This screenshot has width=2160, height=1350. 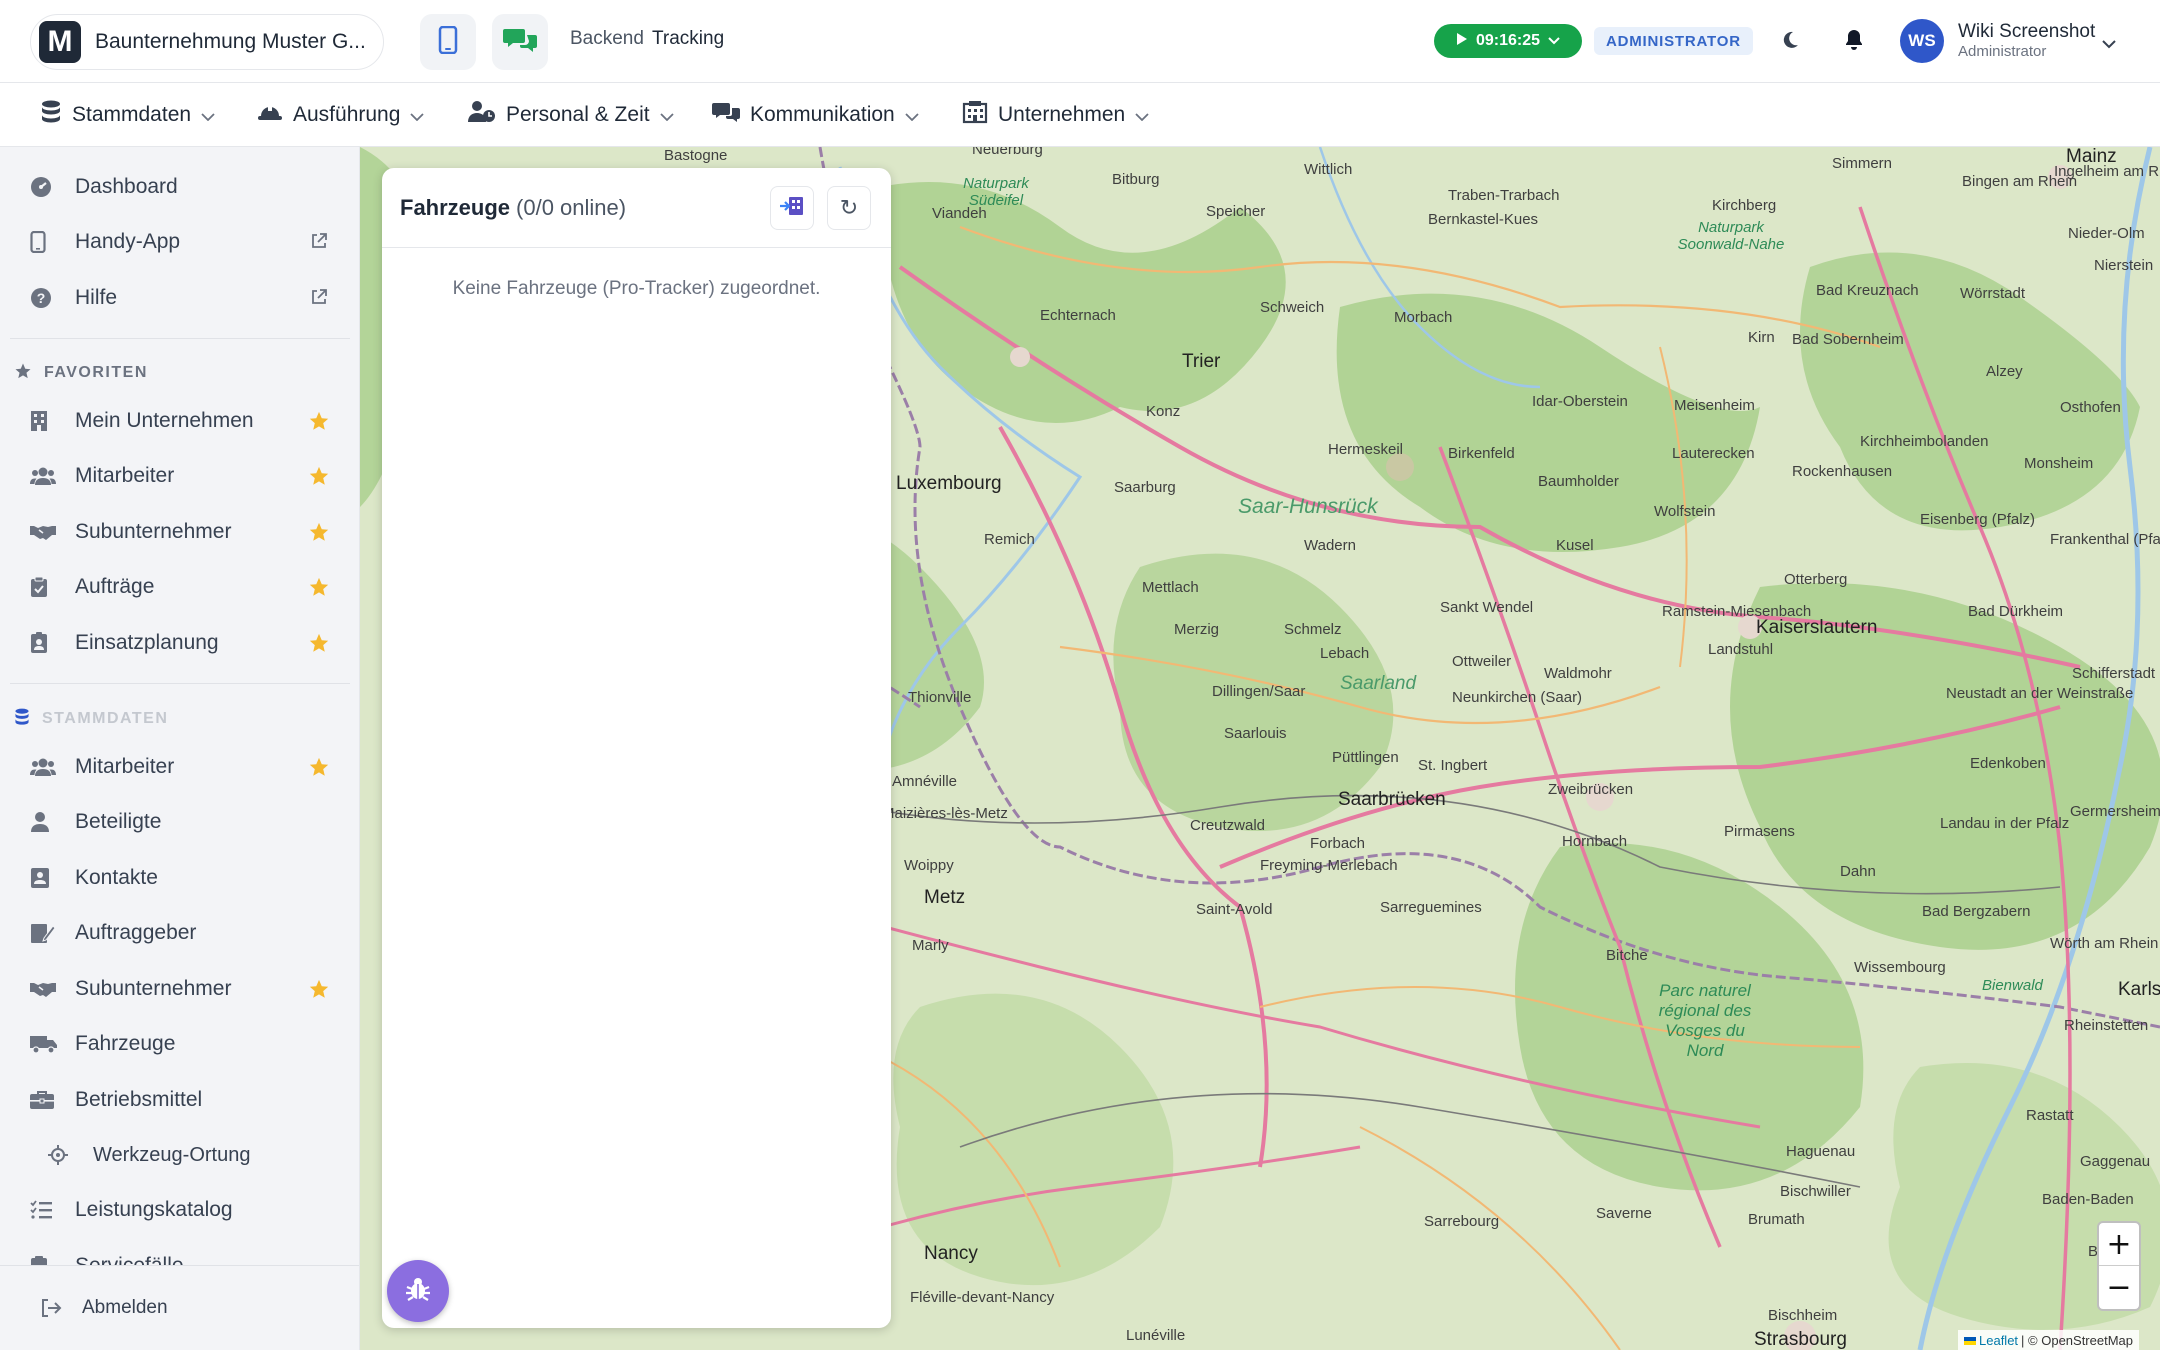 I want to click on nav-unternehmen: Unternehmen, so click(x=1055, y=115).